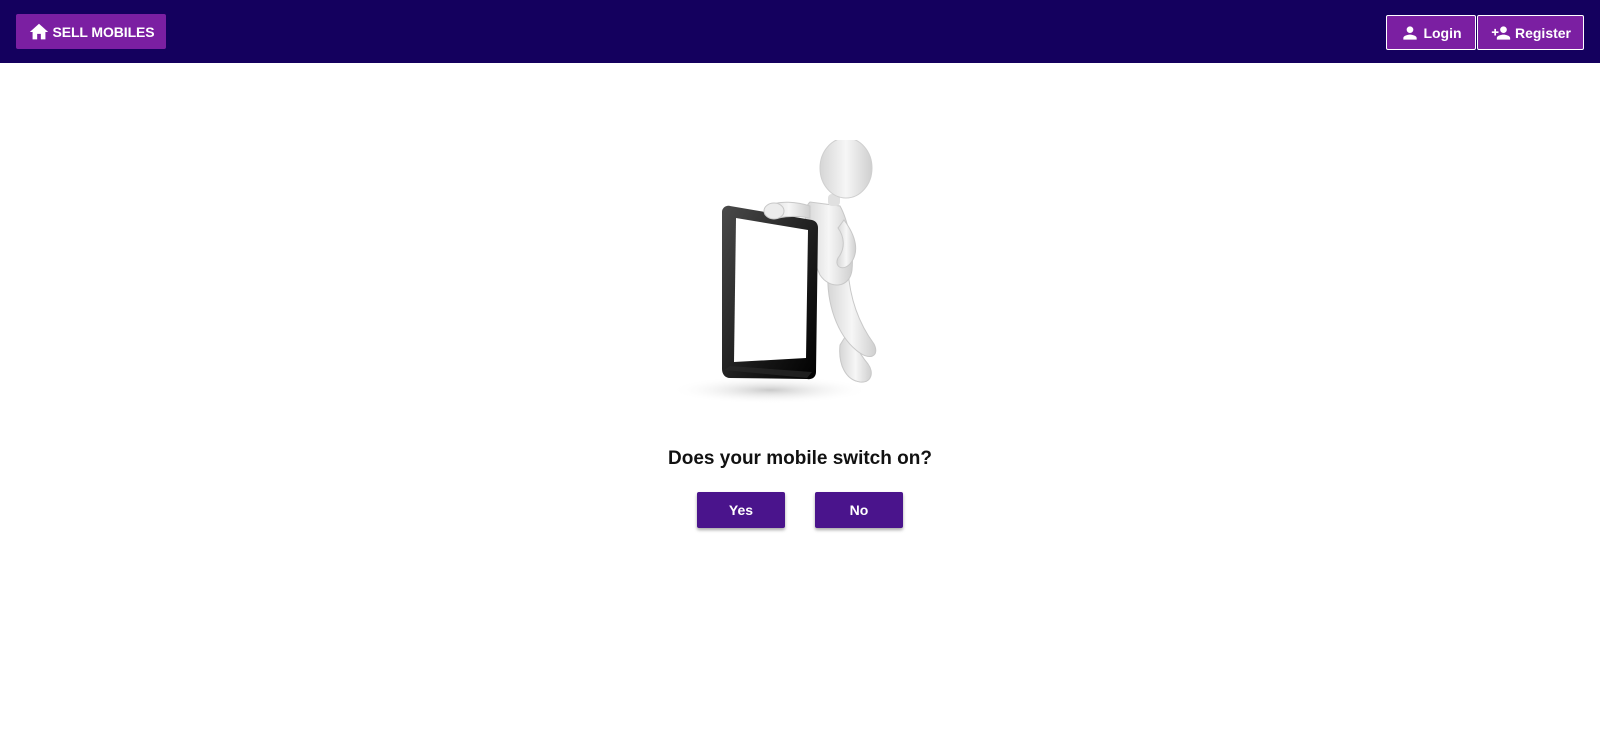 The height and width of the screenshot is (745, 1600). What do you see at coordinates (741, 510) in the screenshot?
I see `yes-button: Yes` at bounding box center [741, 510].